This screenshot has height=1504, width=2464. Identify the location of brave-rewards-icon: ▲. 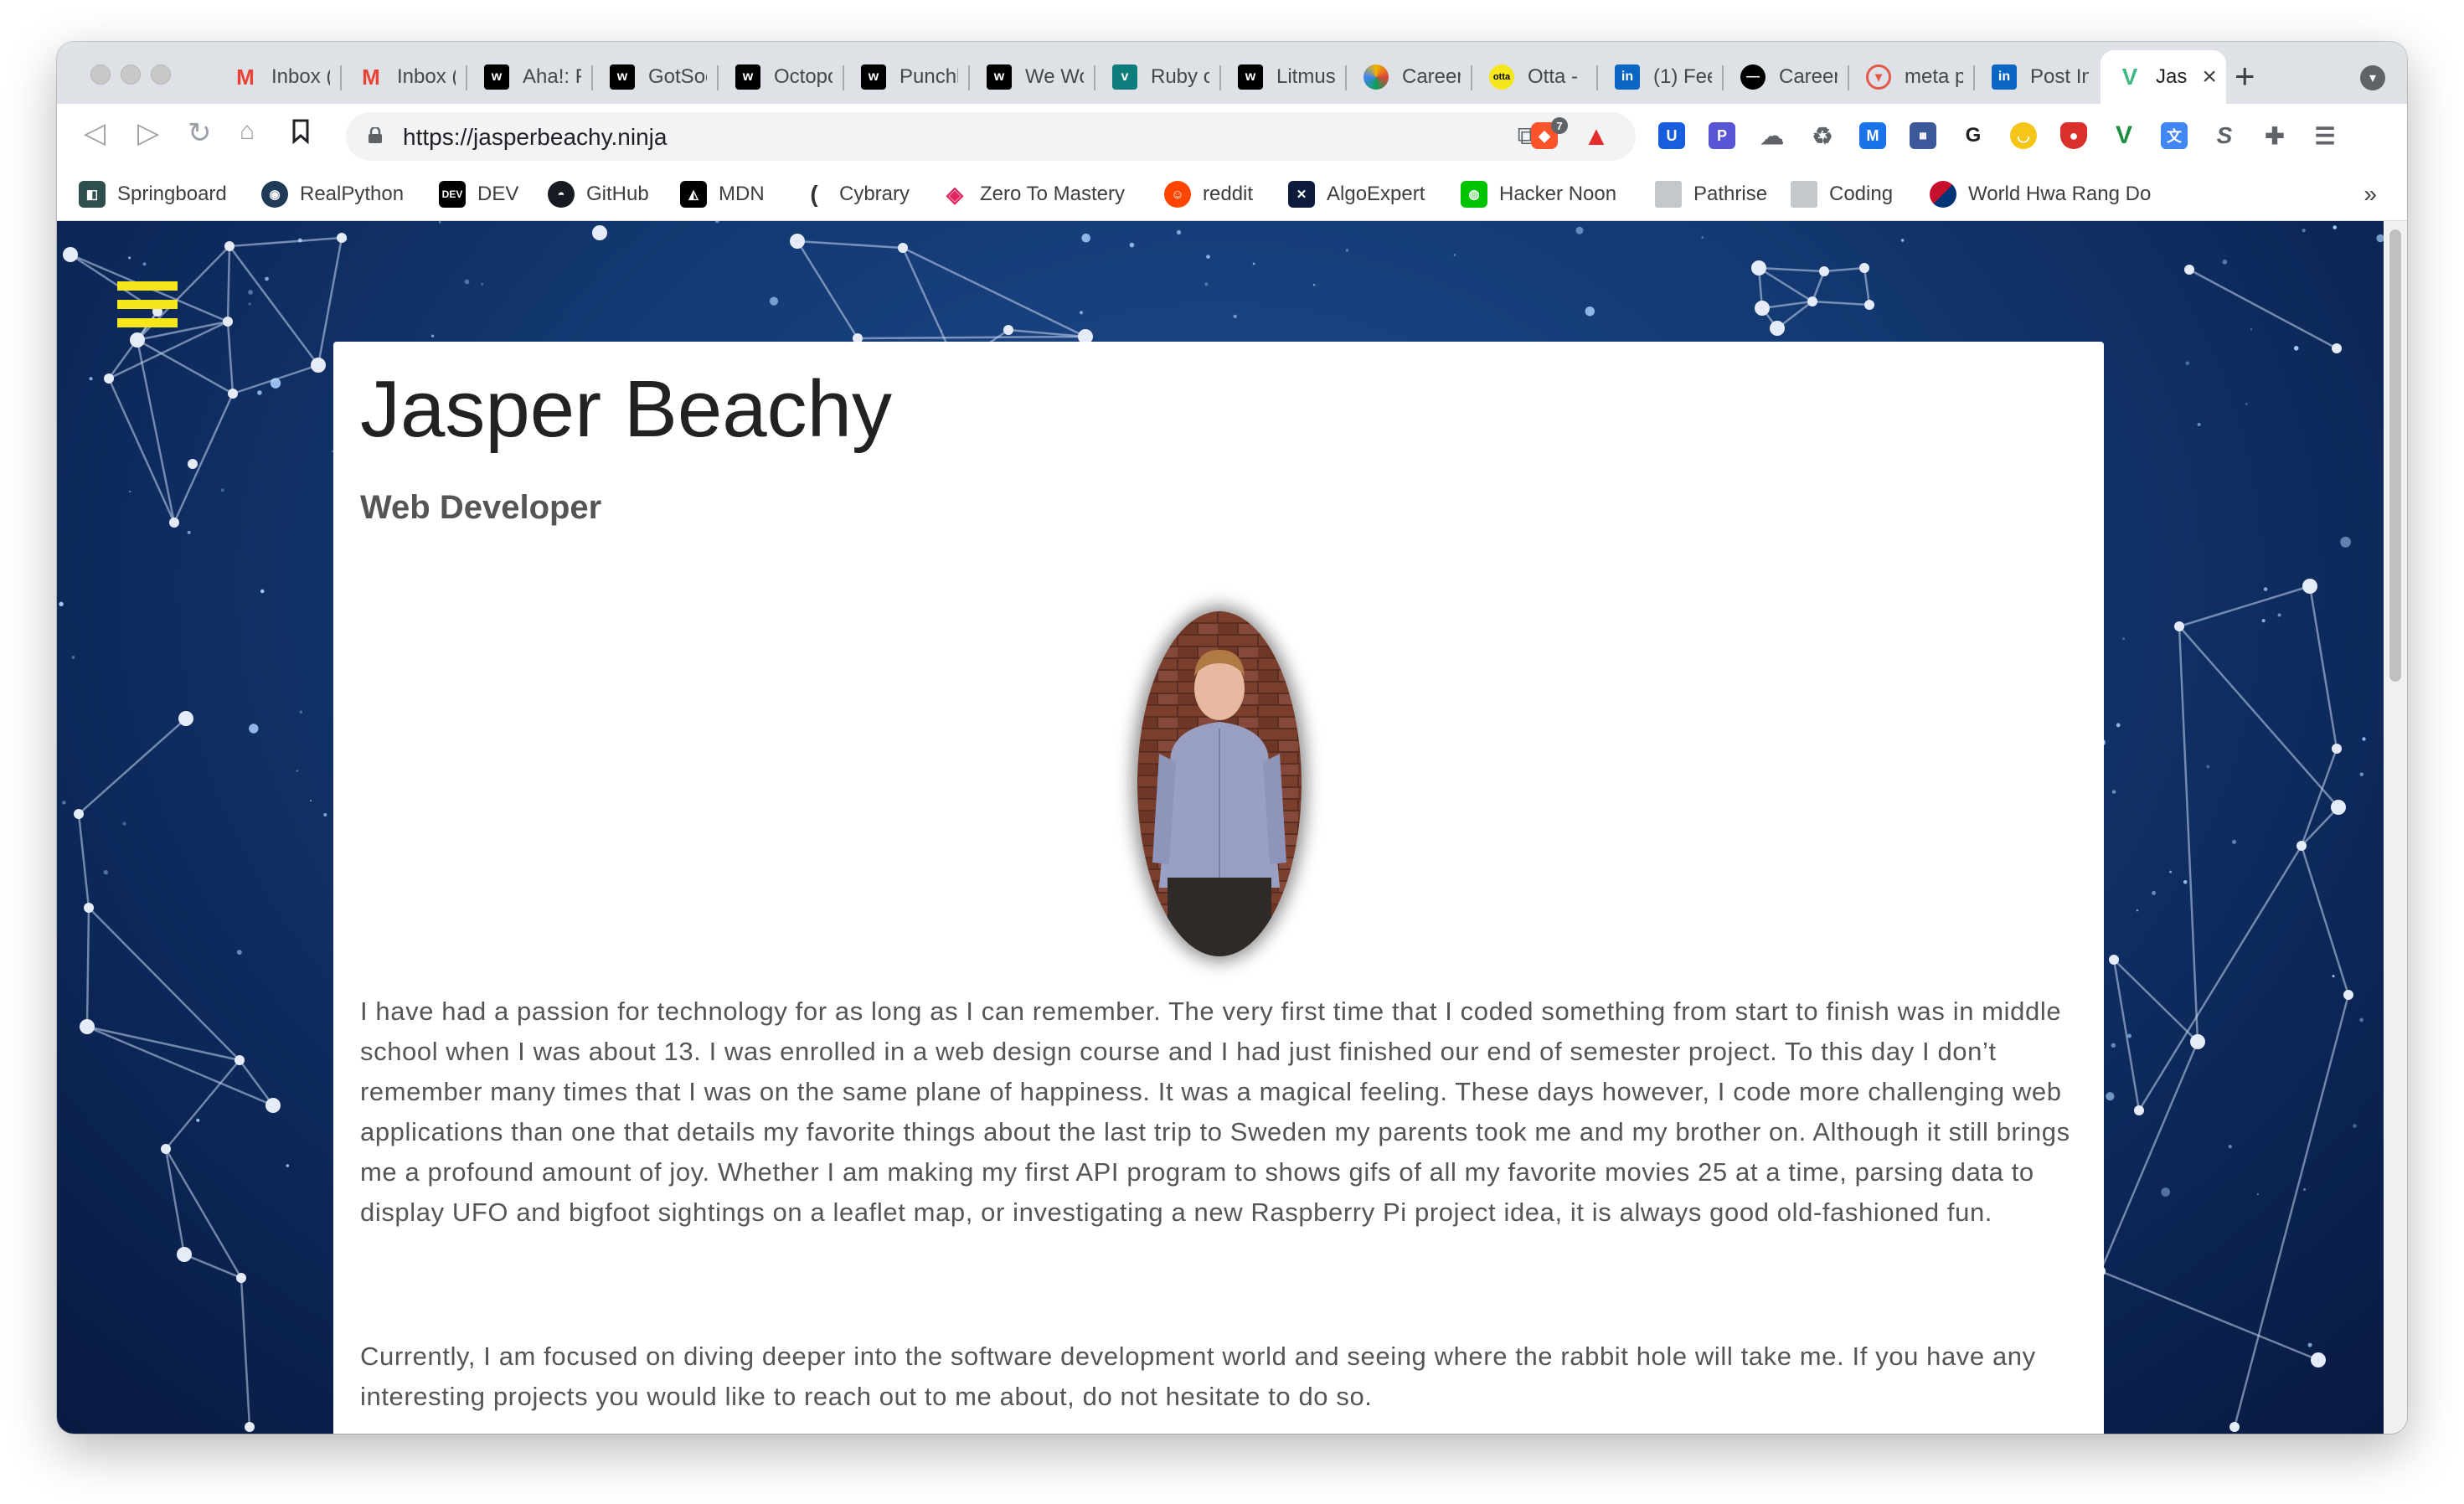
(1596, 136).